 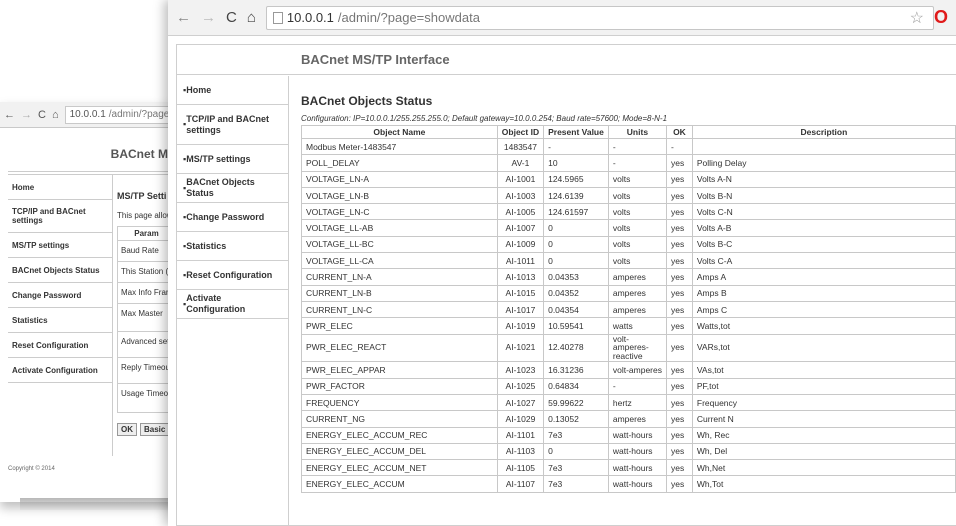 I want to click on column-header: Object ID, so click(x=520, y=132).